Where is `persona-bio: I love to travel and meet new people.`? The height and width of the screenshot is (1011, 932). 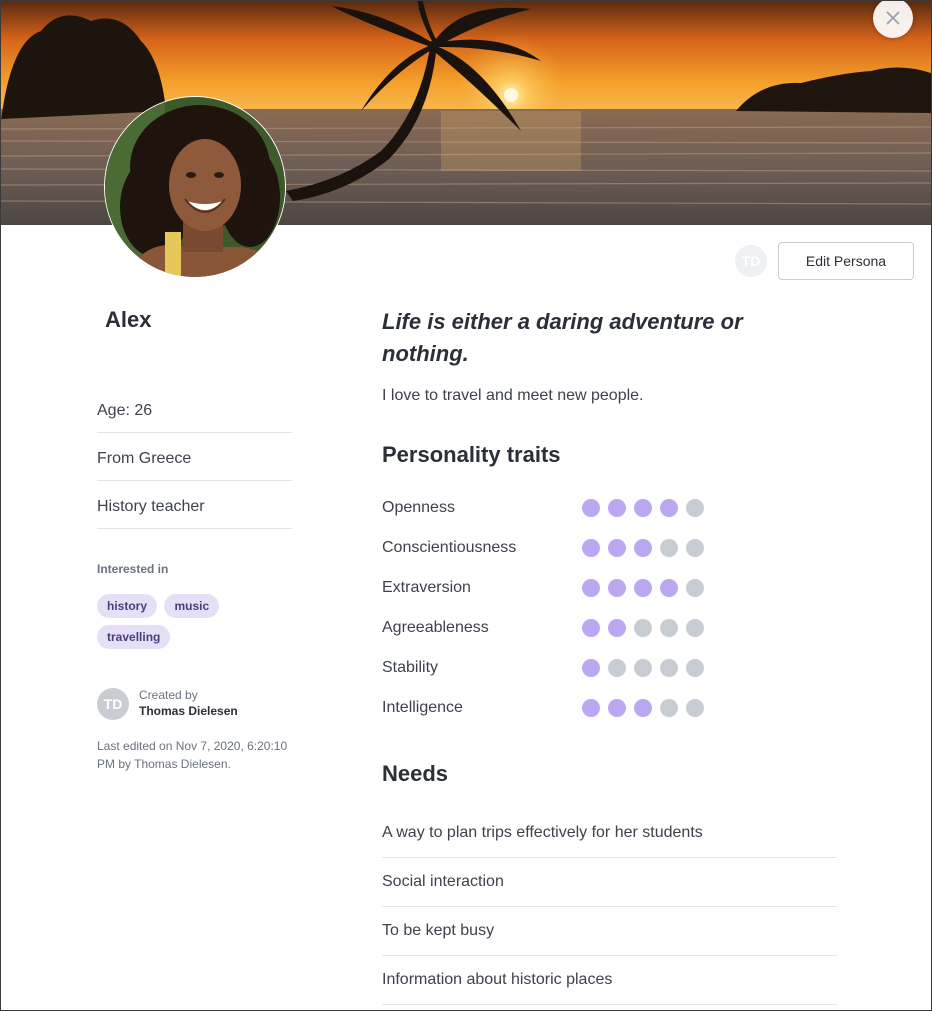
persona-bio: I love to travel and meet new people. is located at coordinates (513, 395).